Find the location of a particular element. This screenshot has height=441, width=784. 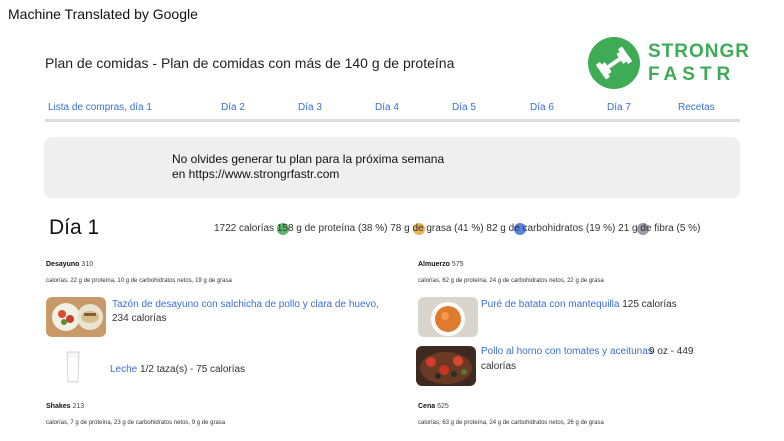

milk-item-row: Leche 1/2 taza(s) - 75 calorías is located at coordinates (177, 369).